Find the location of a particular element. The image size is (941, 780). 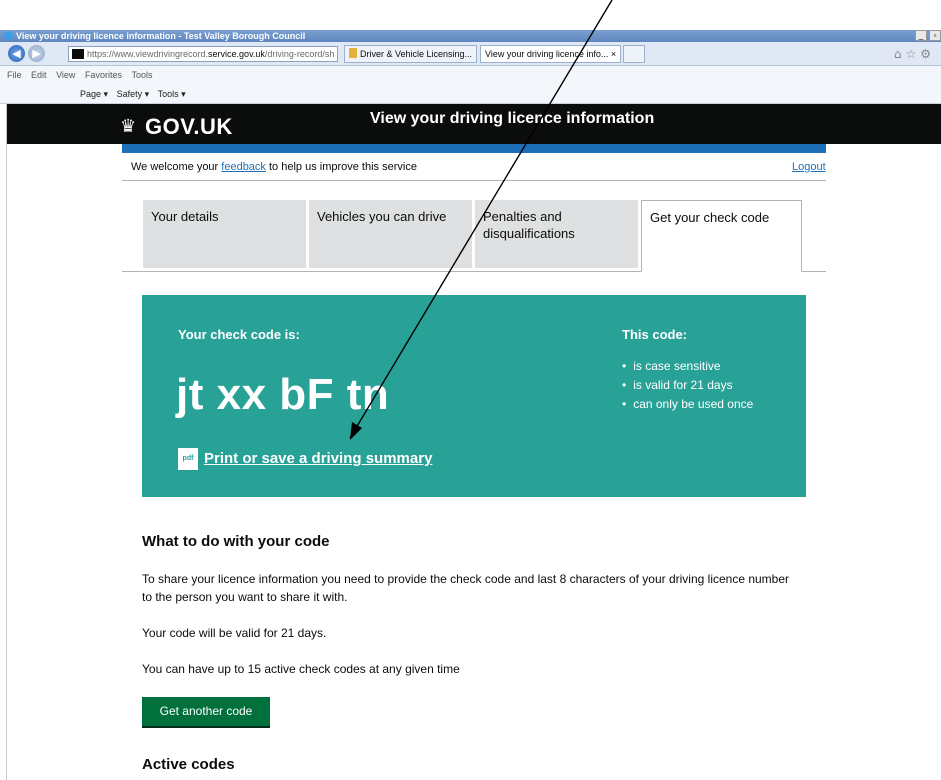

list-item: is valid for 21 days is located at coordinates (687, 385).